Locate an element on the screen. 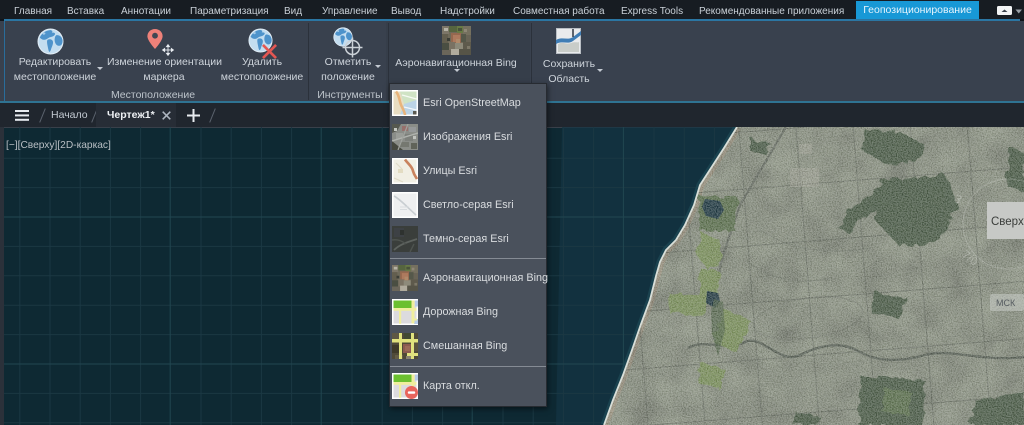 The height and width of the screenshot is (425, 1024). svg-text: Сверху is located at coordinates (1007, 222).